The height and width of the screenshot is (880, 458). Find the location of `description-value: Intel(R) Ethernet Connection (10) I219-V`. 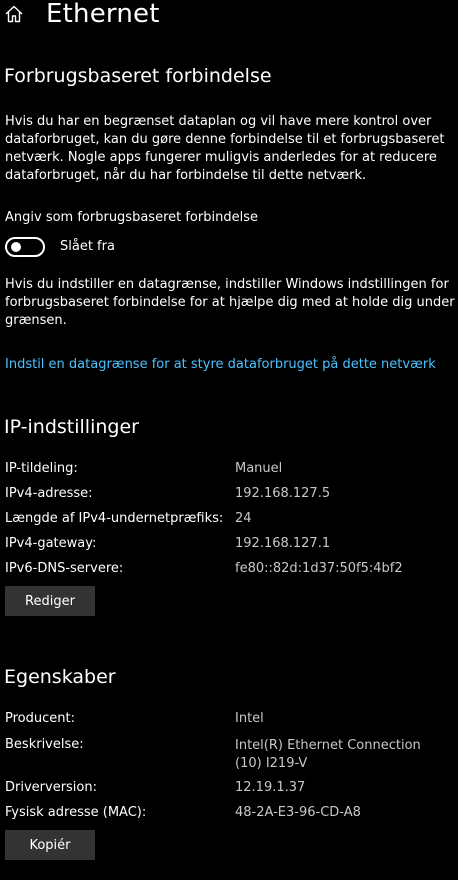

description-value: Intel(R) Ethernet Connection (10) I219-V is located at coordinates (328, 754).